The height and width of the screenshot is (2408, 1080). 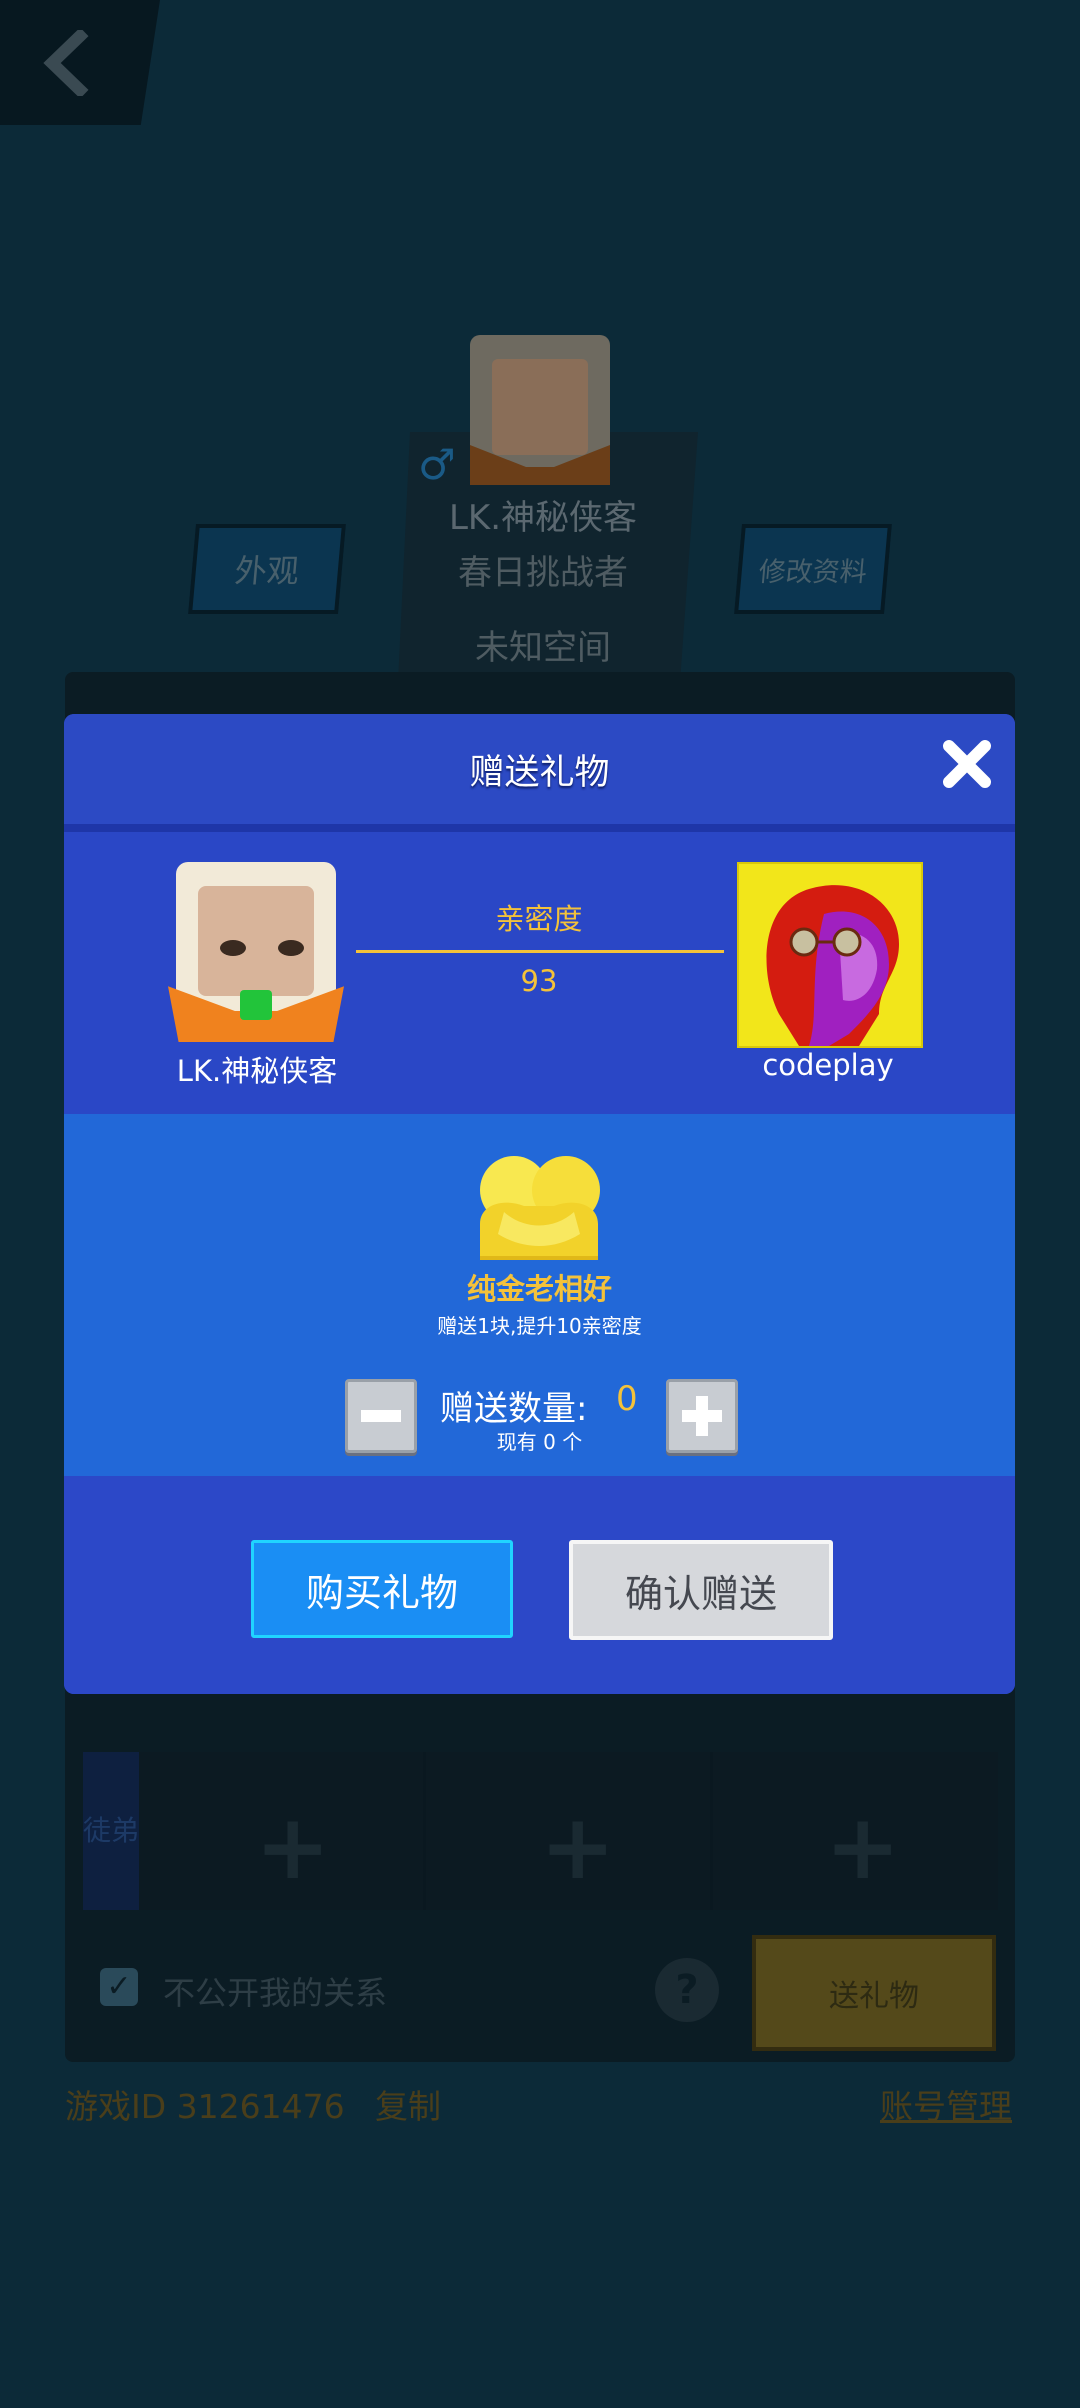 What do you see at coordinates (874, 1993) in the screenshot?
I see `send-gift-button: 送礼物` at bounding box center [874, 1993].